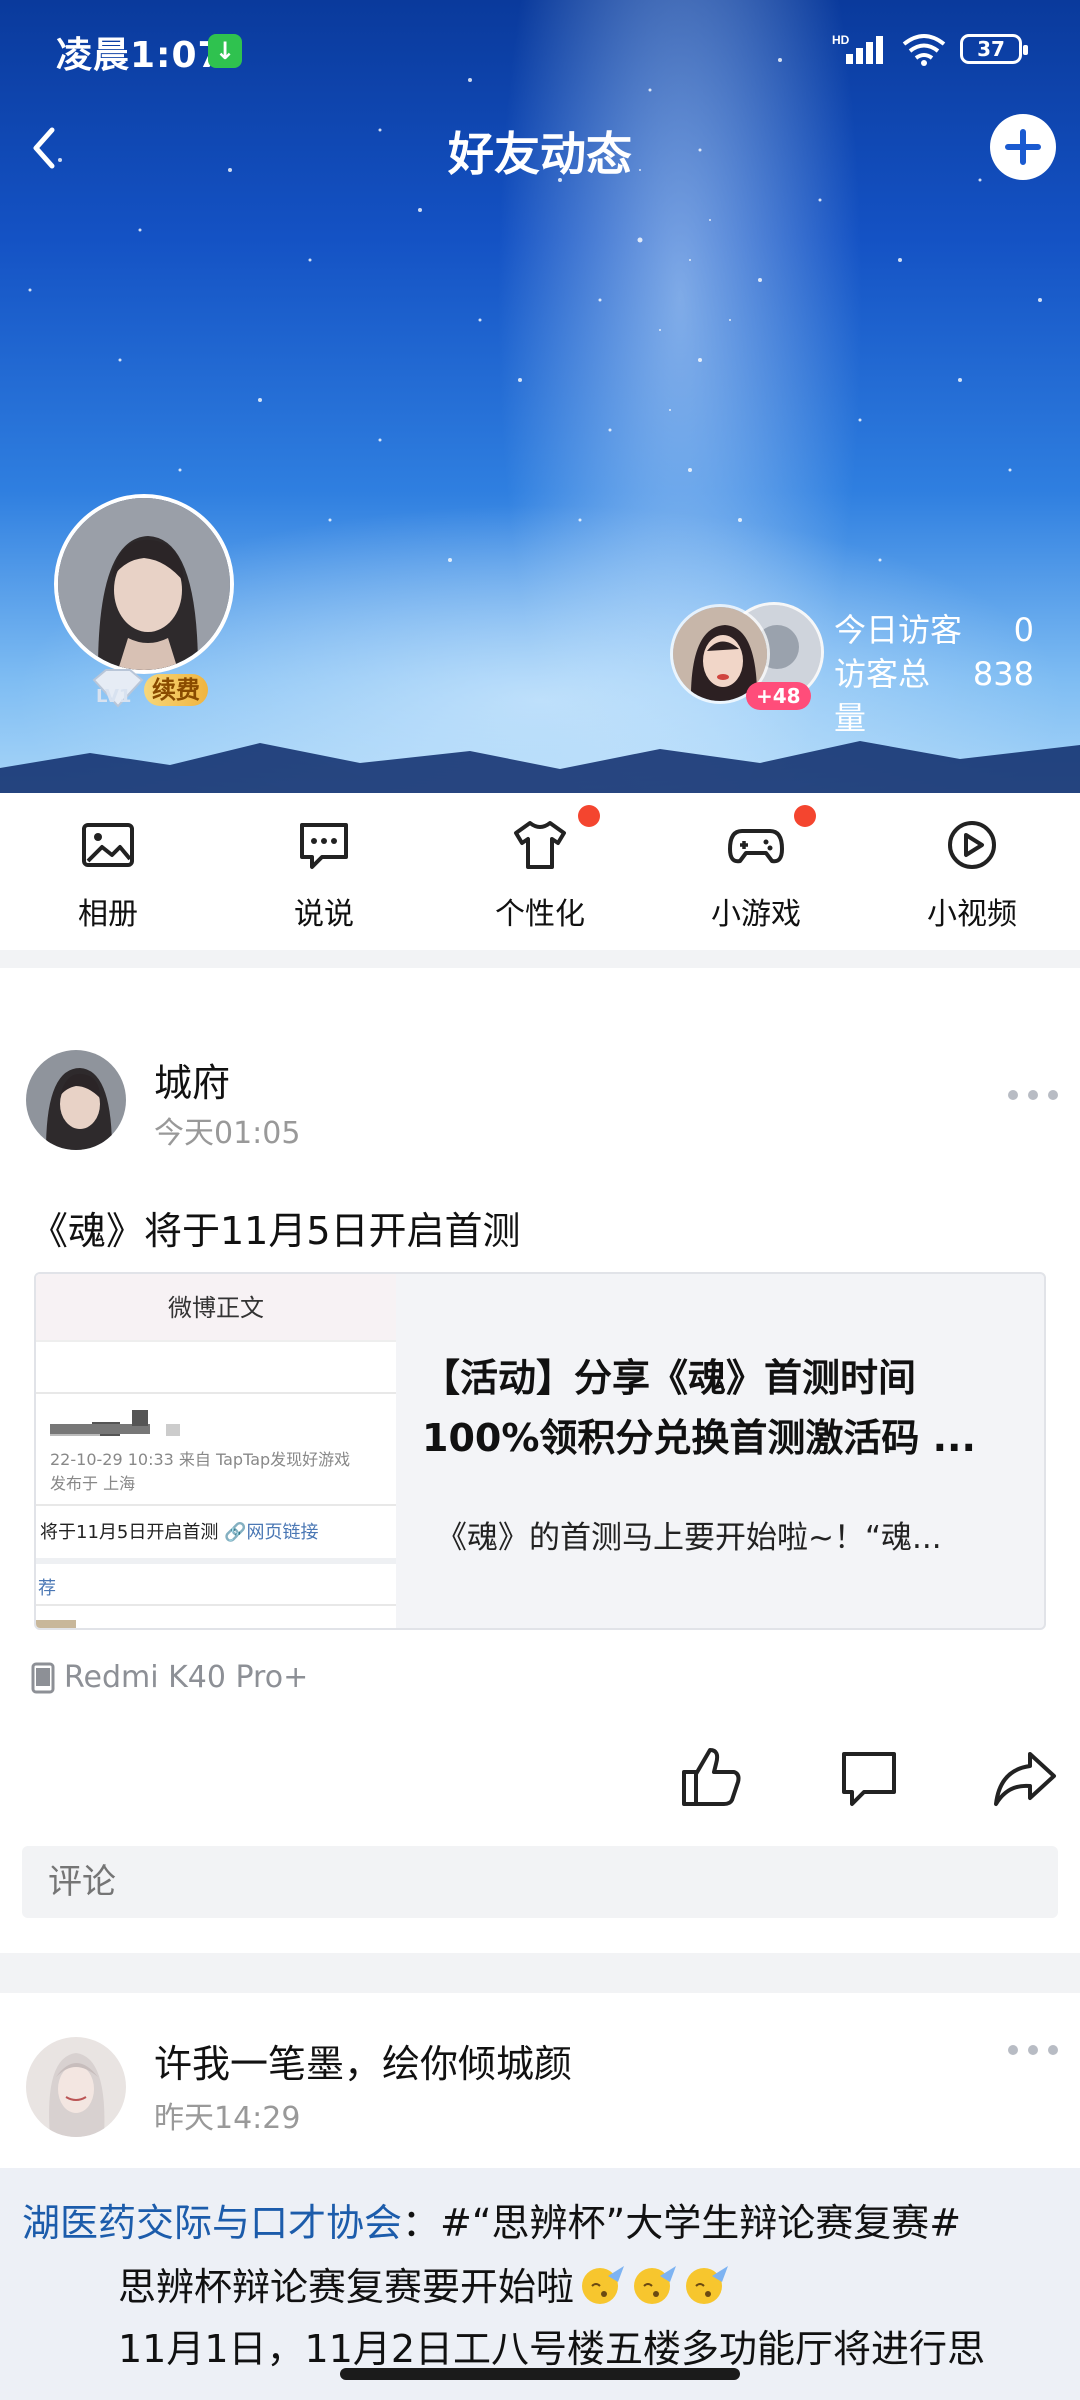  What do you see at coordinates (756, 846) in the screenshot?
I see `gamepad-icon` at bounding box center [756, 846].